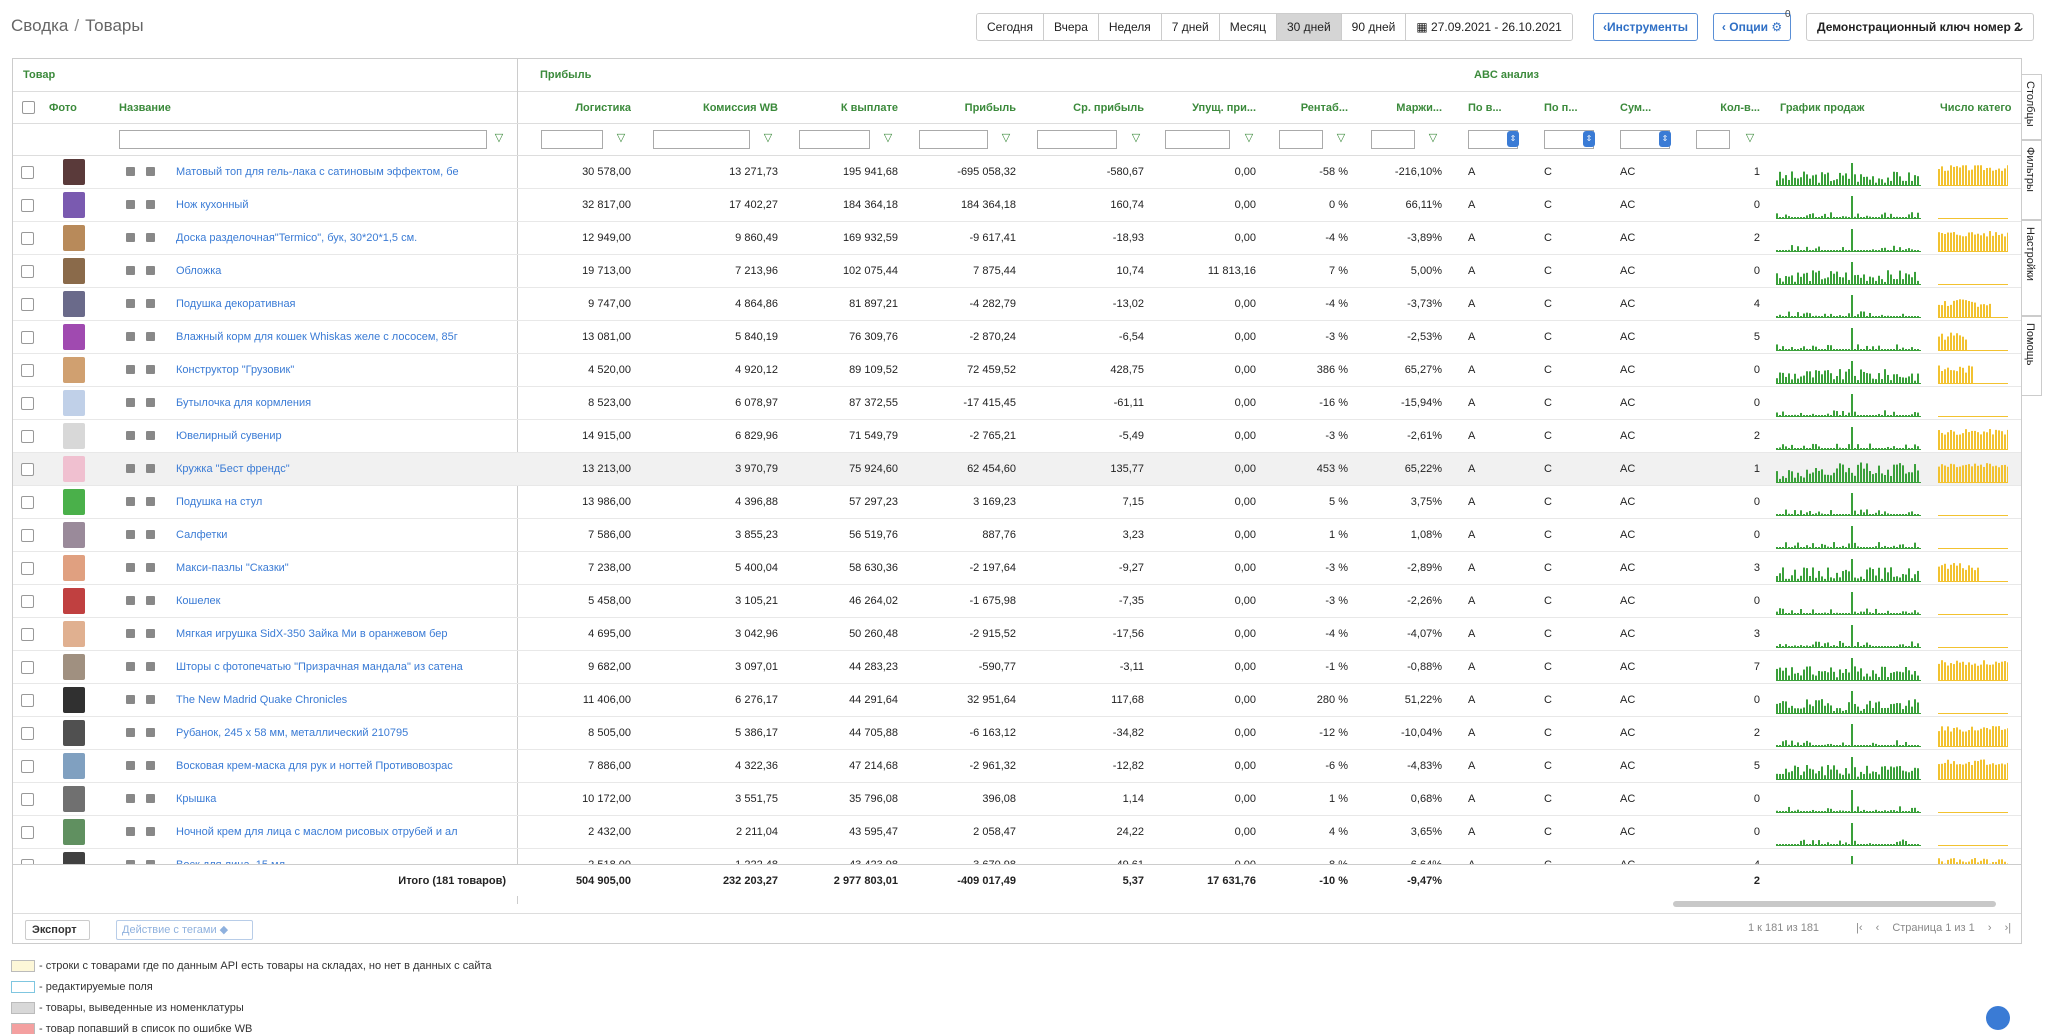 This screenshot has height=1034, width=2048. I want to click on side-tab: Настройки, so click(2032, 268).